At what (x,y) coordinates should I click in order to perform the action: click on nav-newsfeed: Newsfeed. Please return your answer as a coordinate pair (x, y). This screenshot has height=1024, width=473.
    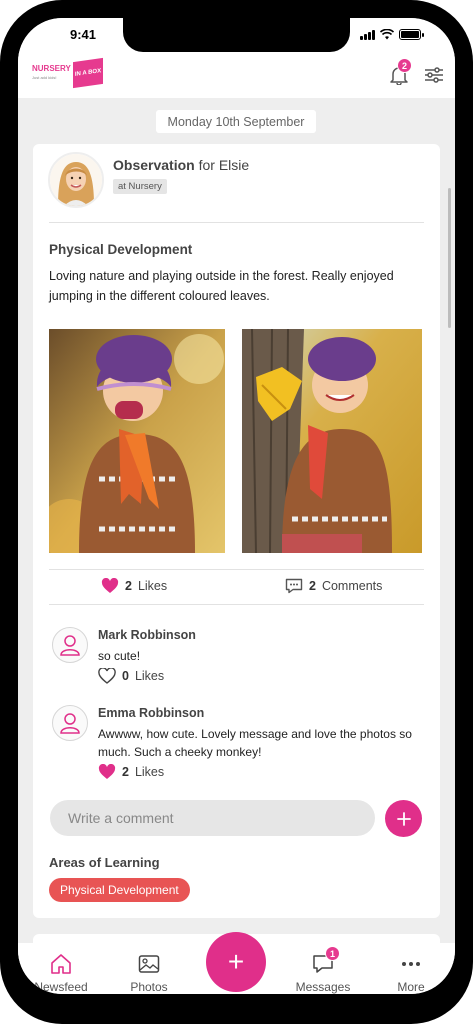
    Looking at the image, I should click on (61, 968).